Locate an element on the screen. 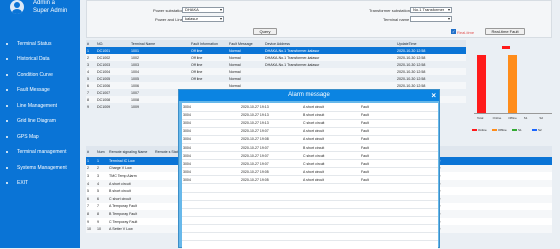 Image resolution: width=560 pixels, height=249 pixels. table-cell: Normal is located at coordinates (246, 85).